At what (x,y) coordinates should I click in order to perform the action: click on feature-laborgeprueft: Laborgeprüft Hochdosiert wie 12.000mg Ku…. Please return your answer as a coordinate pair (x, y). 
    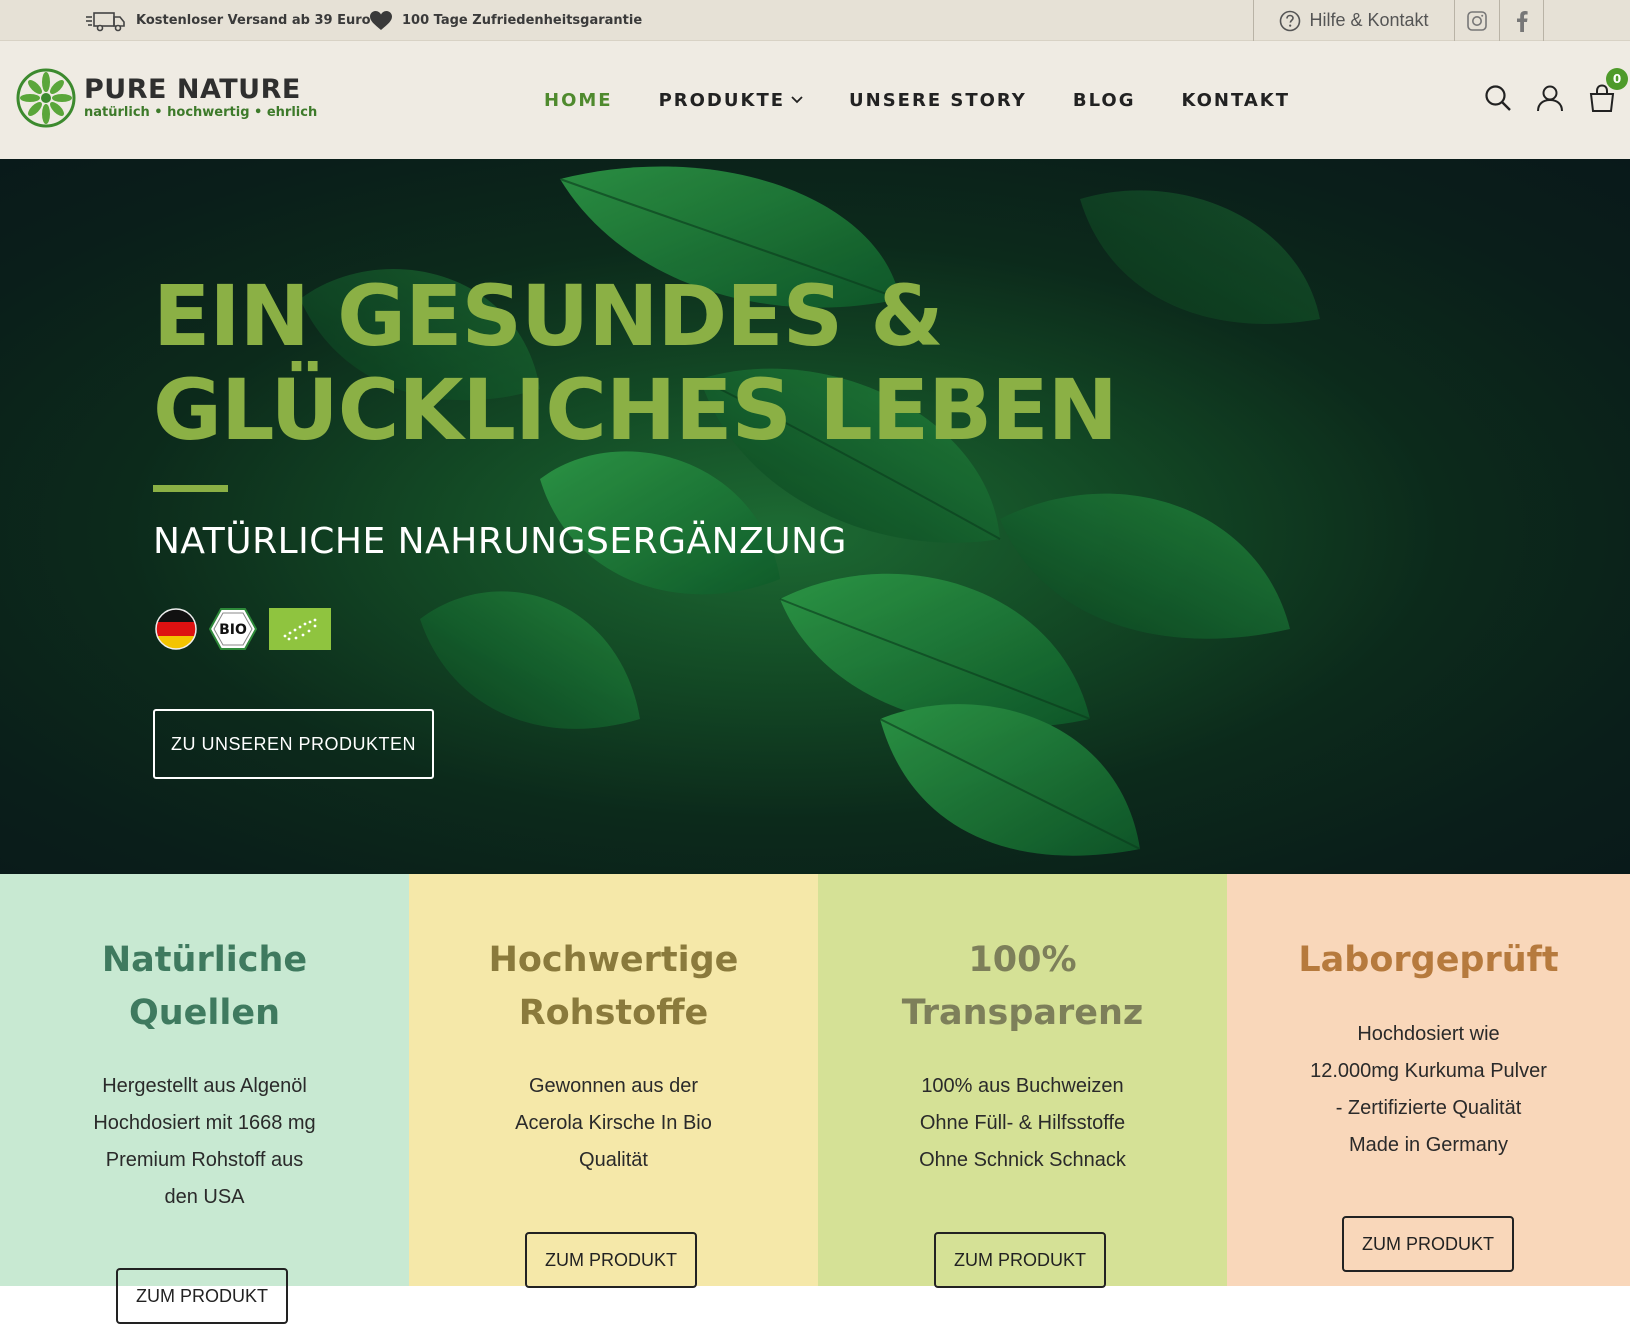
    Looking at the image, I should click on (1428, 1080).